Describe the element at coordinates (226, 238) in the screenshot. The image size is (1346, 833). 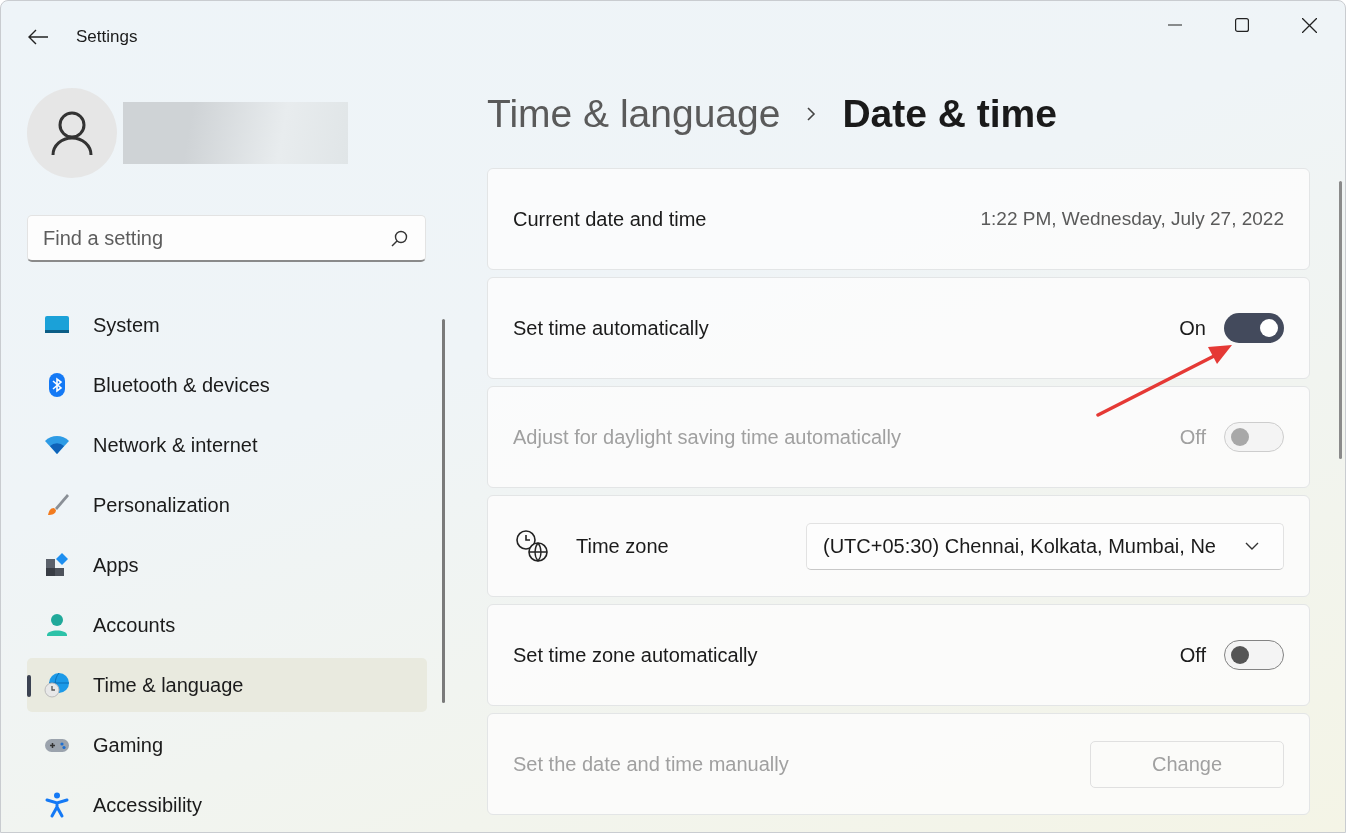
I see `search-field: Find a setting` at that location.